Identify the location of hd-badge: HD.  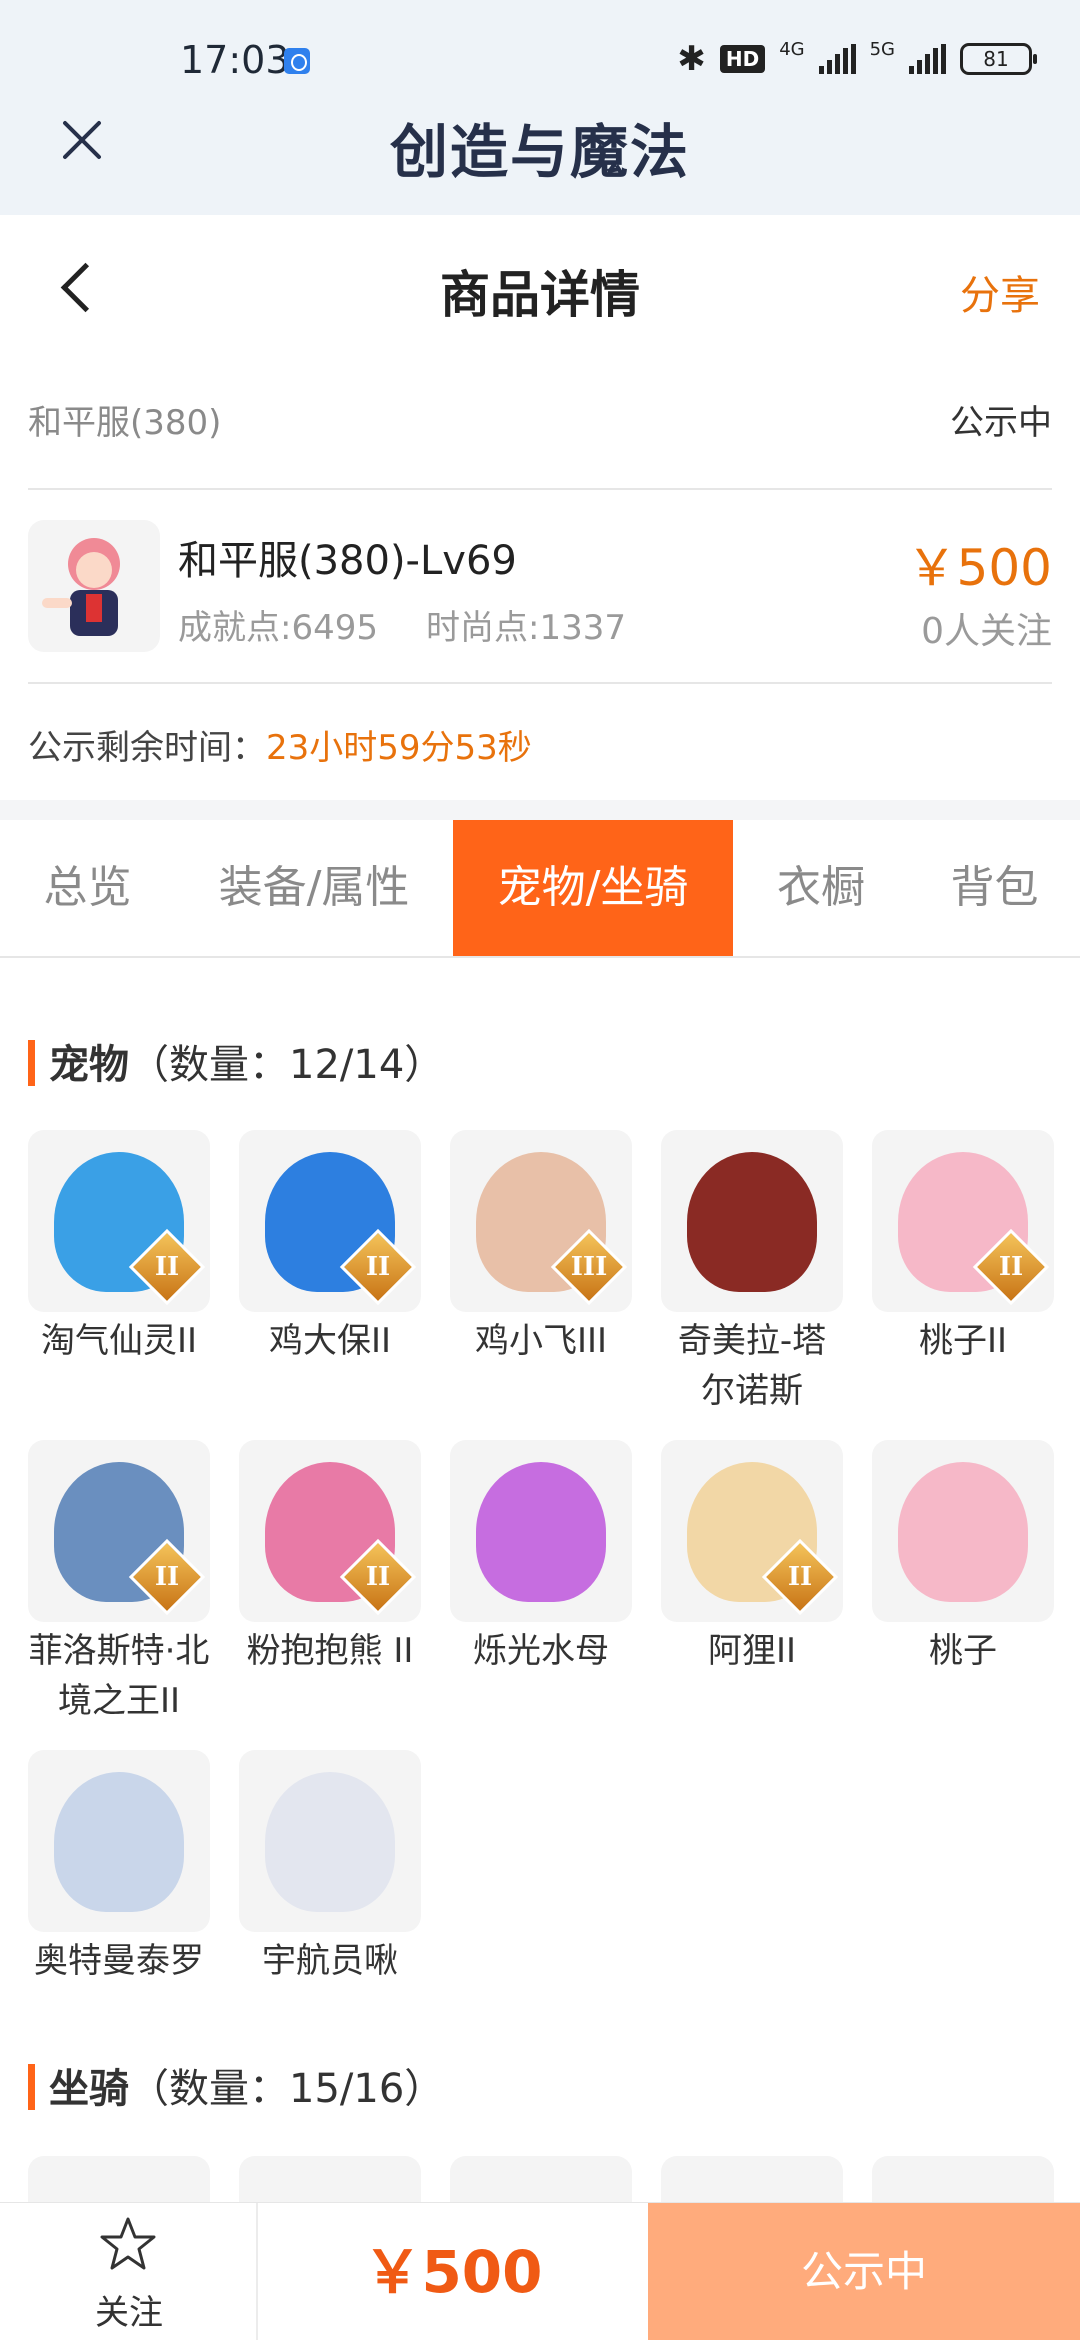
(742, 59).